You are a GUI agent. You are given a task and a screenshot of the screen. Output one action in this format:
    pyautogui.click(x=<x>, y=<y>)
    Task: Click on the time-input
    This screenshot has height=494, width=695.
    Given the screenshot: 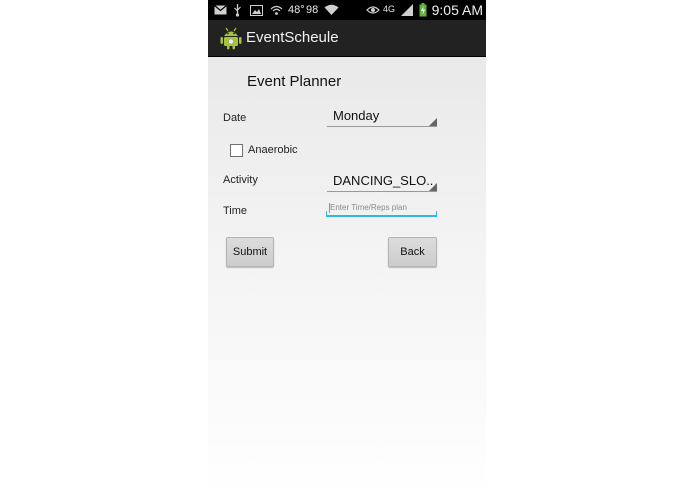 What is the action you would take?
    pyautogui.click(x=382, y=207)
    